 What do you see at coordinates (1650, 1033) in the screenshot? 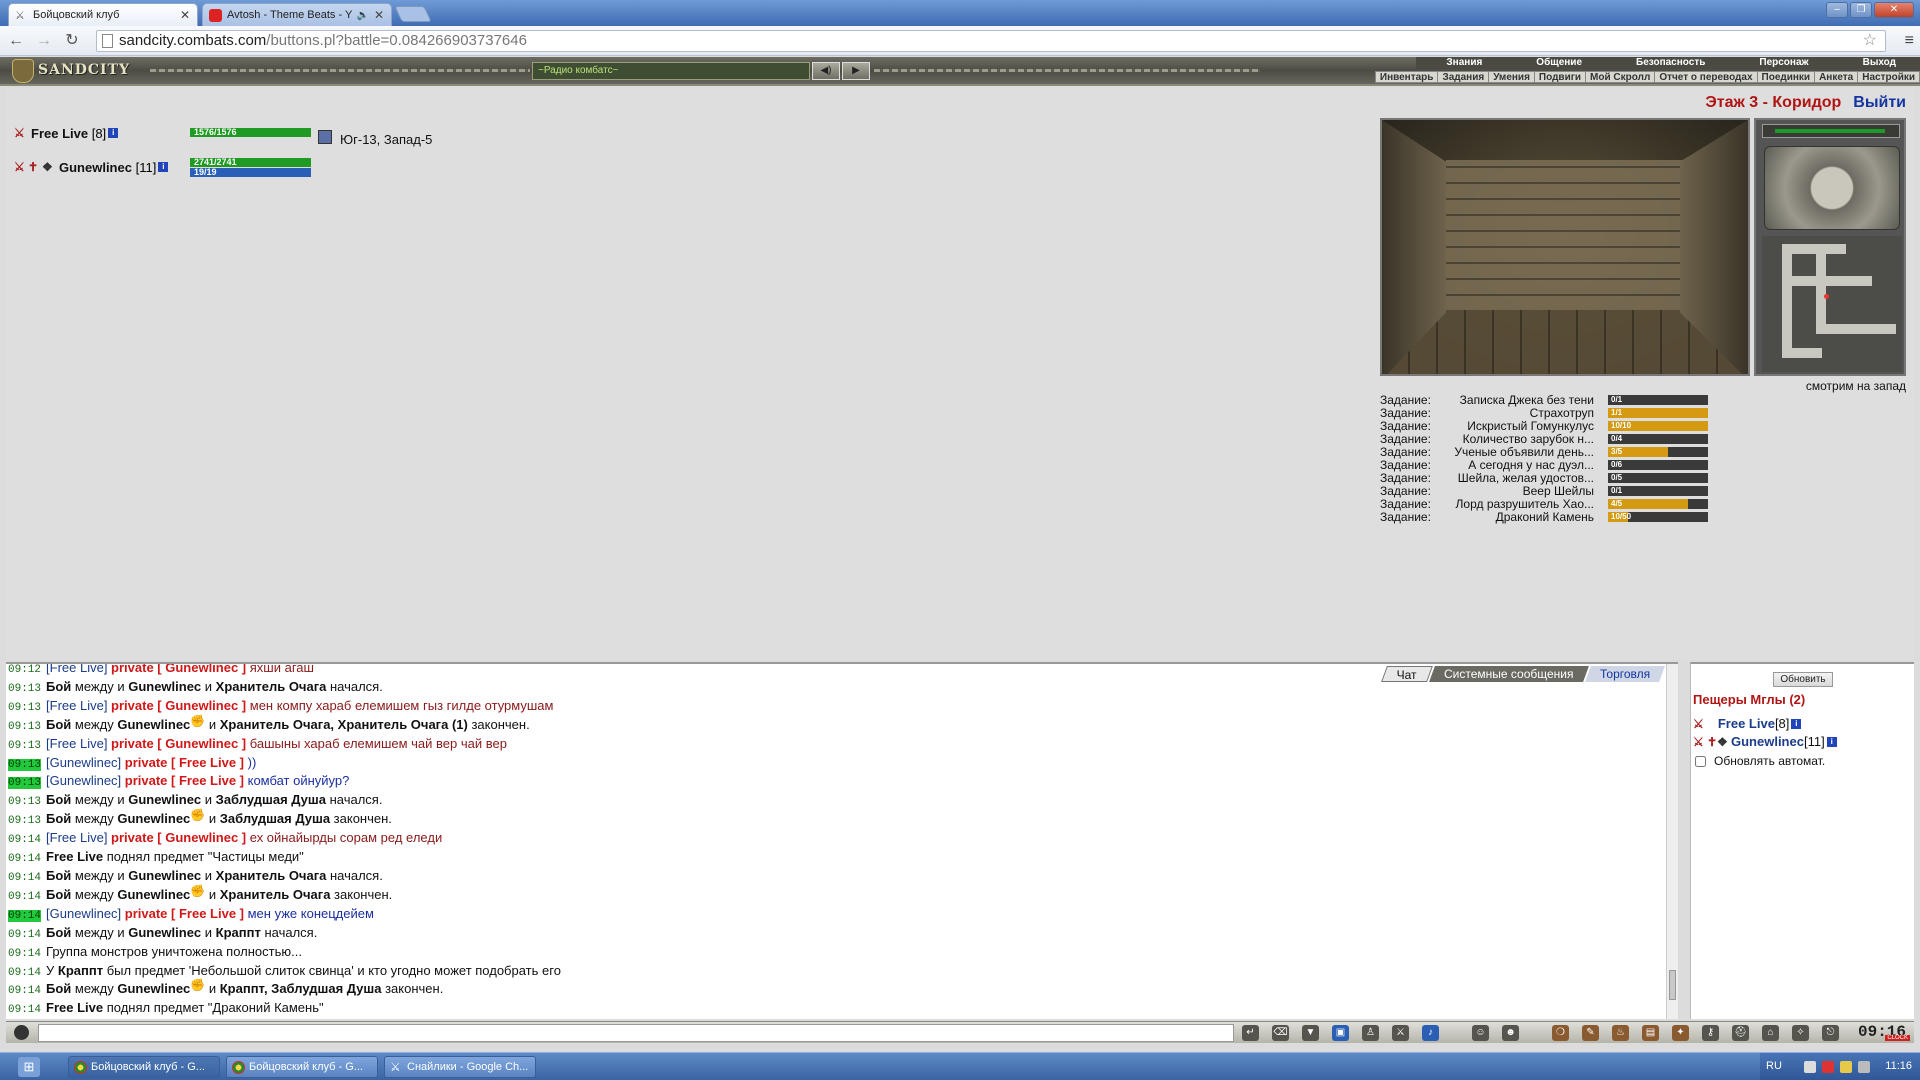
I see `chest-icon: ▤` at bounding box center [1650, 1033].